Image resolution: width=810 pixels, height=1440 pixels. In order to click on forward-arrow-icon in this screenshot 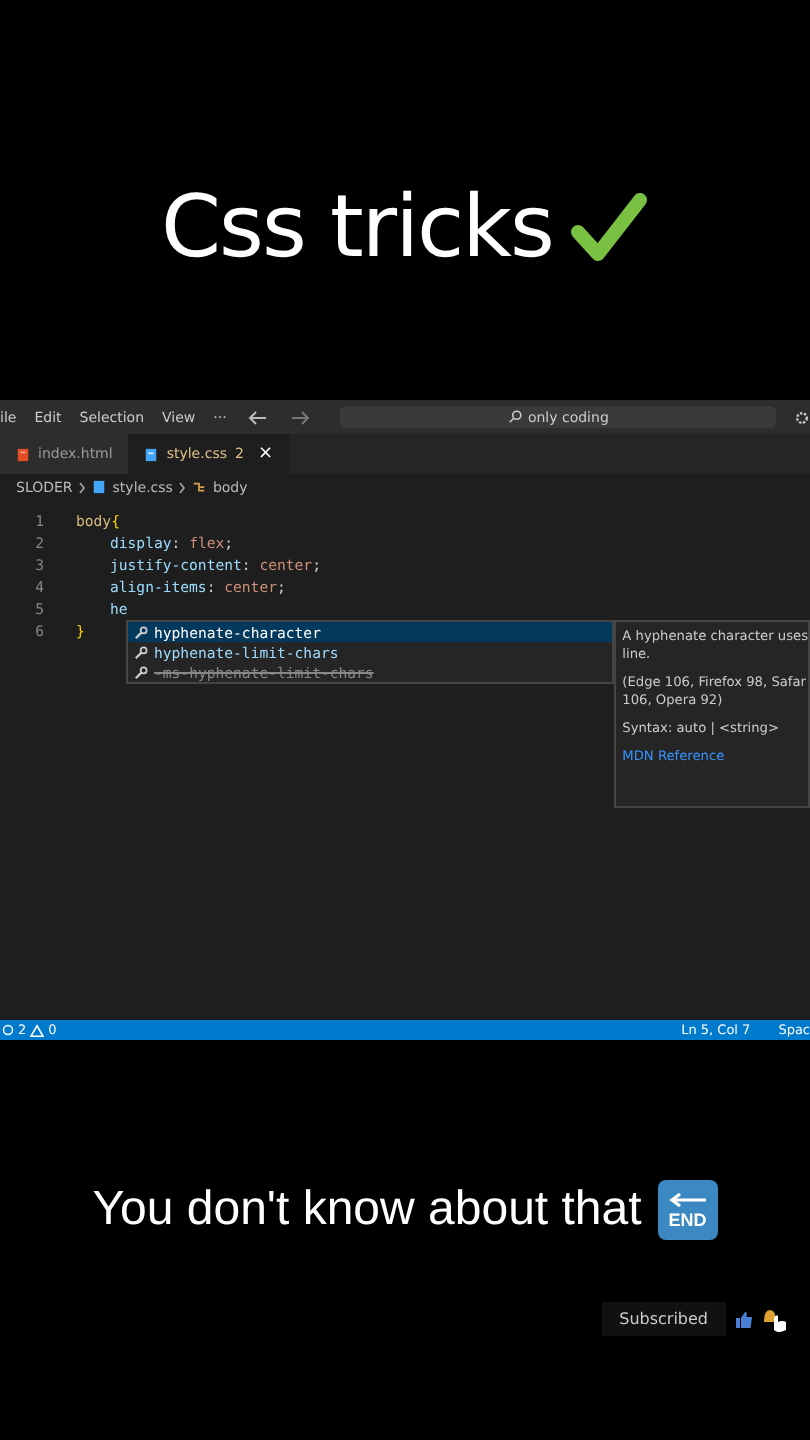, I will do `click(300, 417)`.